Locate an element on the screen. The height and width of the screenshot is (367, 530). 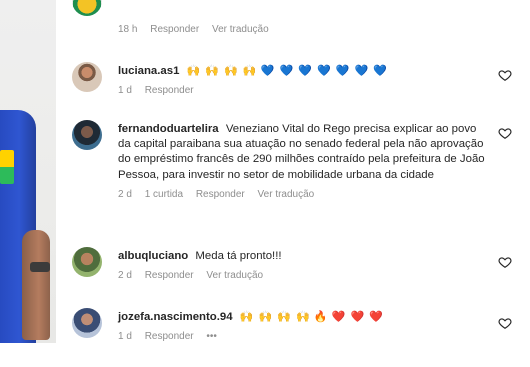
comment-username: albuqluciano is located at coordinates (153, 256).